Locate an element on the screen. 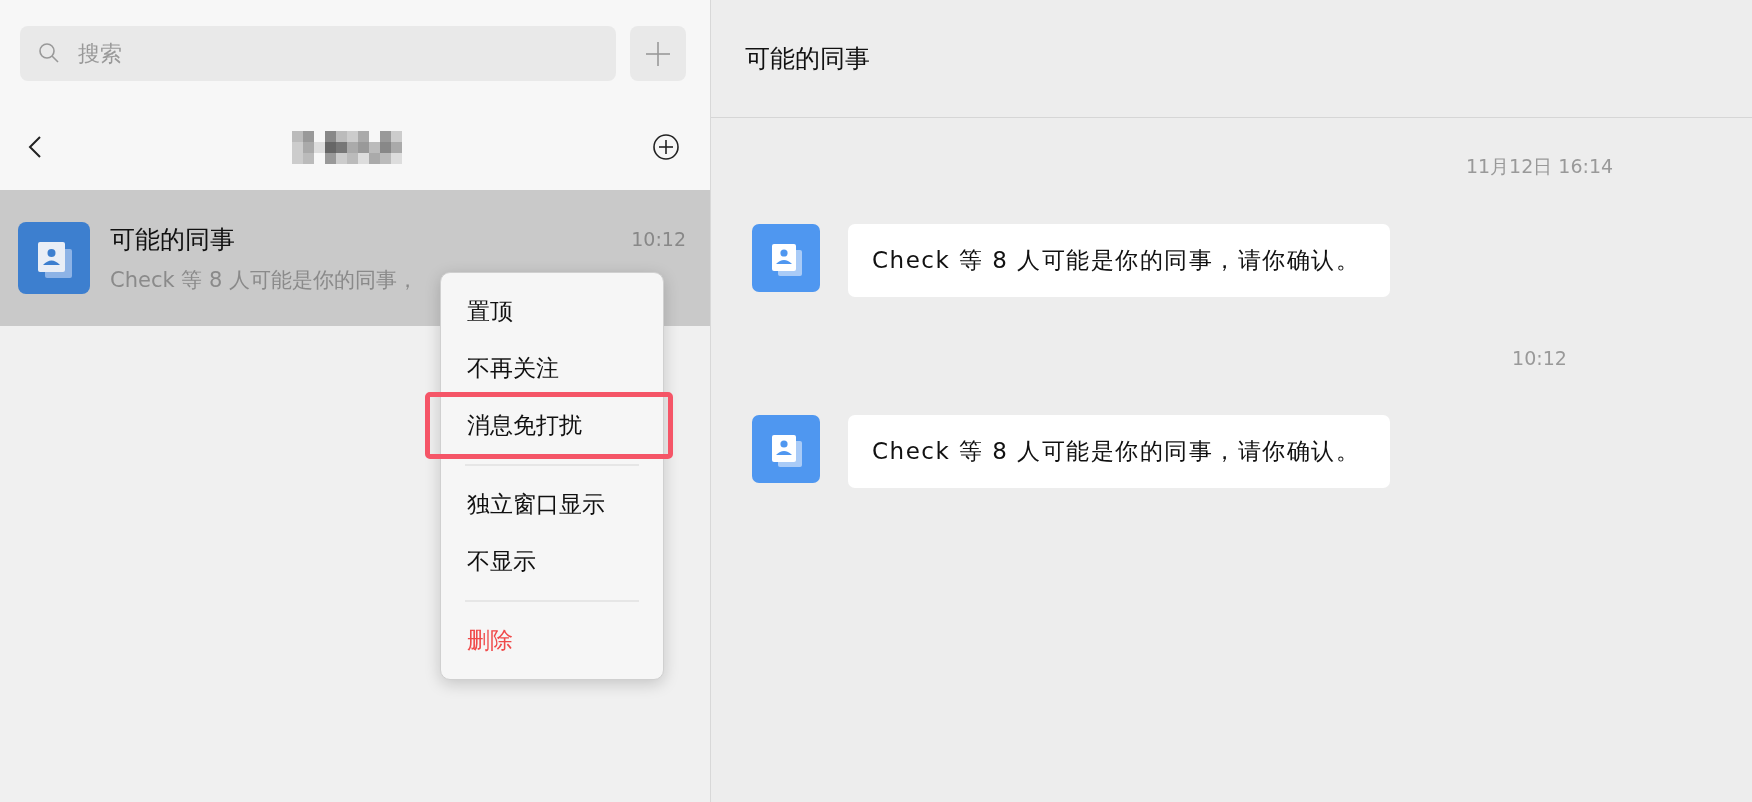  menu-item: 独立窗口显示 is located at coordinates (552, 504).